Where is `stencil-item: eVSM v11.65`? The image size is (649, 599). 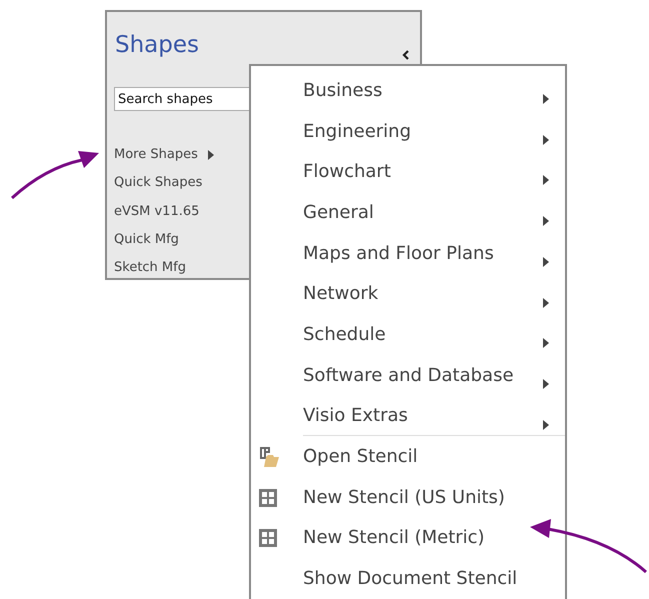 stencil-item: eVSM v11.65 is located at coordinates (157, 212).